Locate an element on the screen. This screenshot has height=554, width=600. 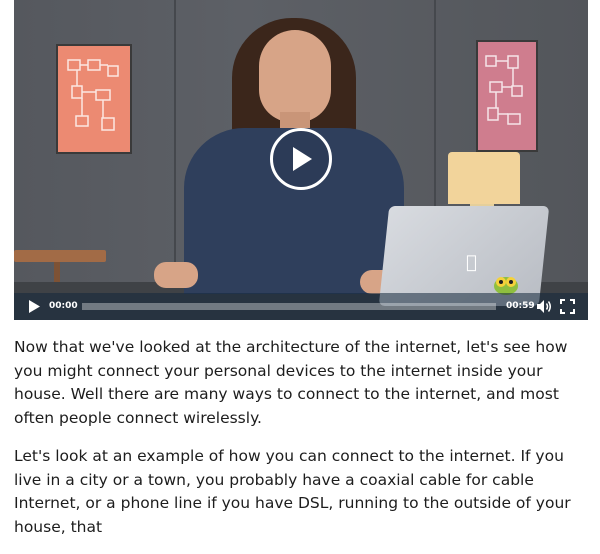
side-table is located at coordinates (60, 256).